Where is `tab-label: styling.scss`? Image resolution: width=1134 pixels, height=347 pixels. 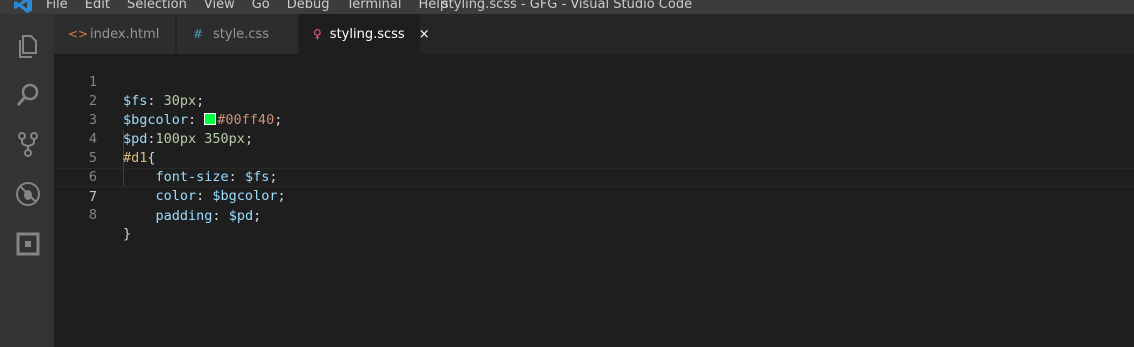 tab-label: styling.scss is located at coordinates (367, 34).